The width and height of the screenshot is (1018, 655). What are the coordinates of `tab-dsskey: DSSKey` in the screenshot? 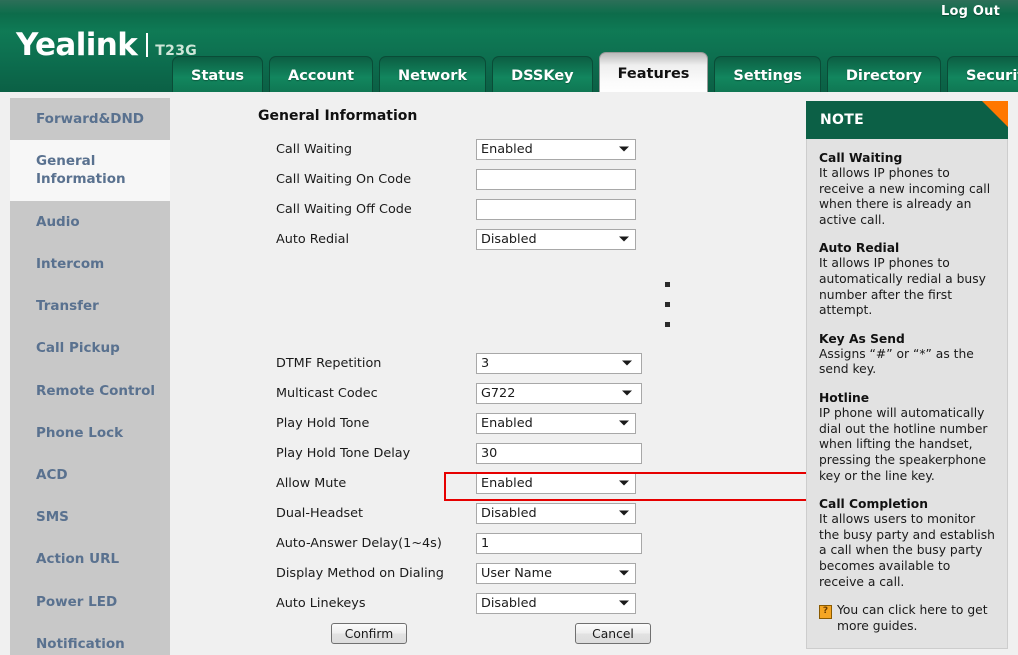 It's located at (542, 74).